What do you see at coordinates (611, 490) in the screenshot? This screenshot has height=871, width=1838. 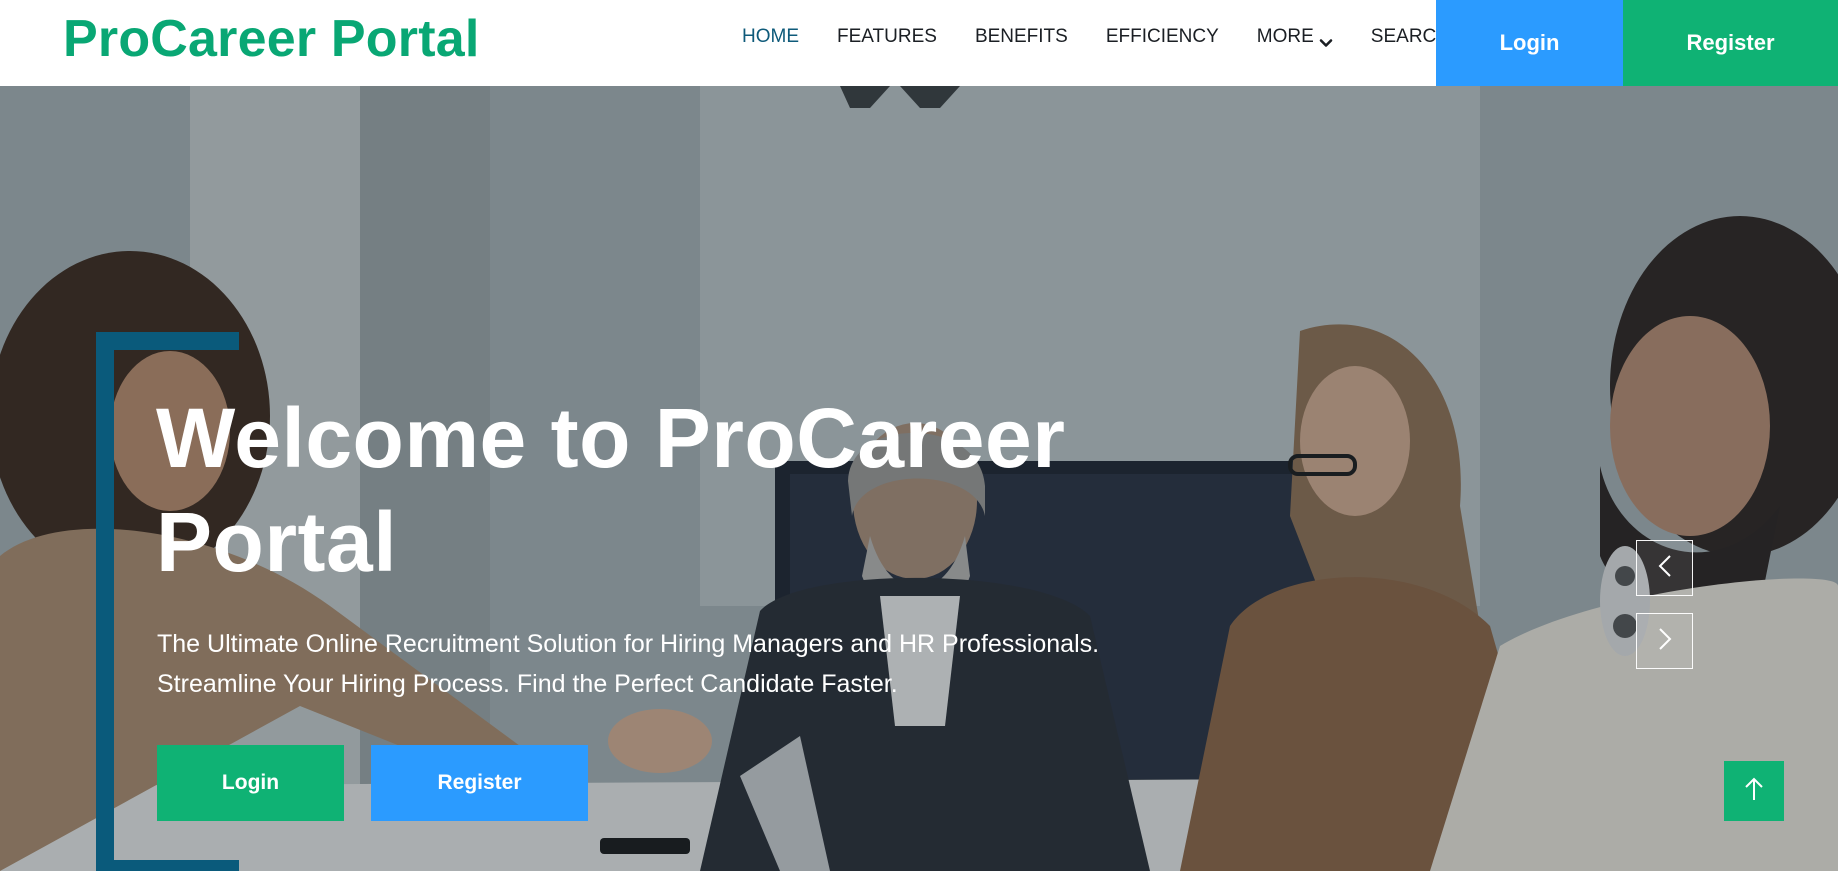 I see `hero-title: Welcome to ProCareer Portal` at bounding box center [611, 490].